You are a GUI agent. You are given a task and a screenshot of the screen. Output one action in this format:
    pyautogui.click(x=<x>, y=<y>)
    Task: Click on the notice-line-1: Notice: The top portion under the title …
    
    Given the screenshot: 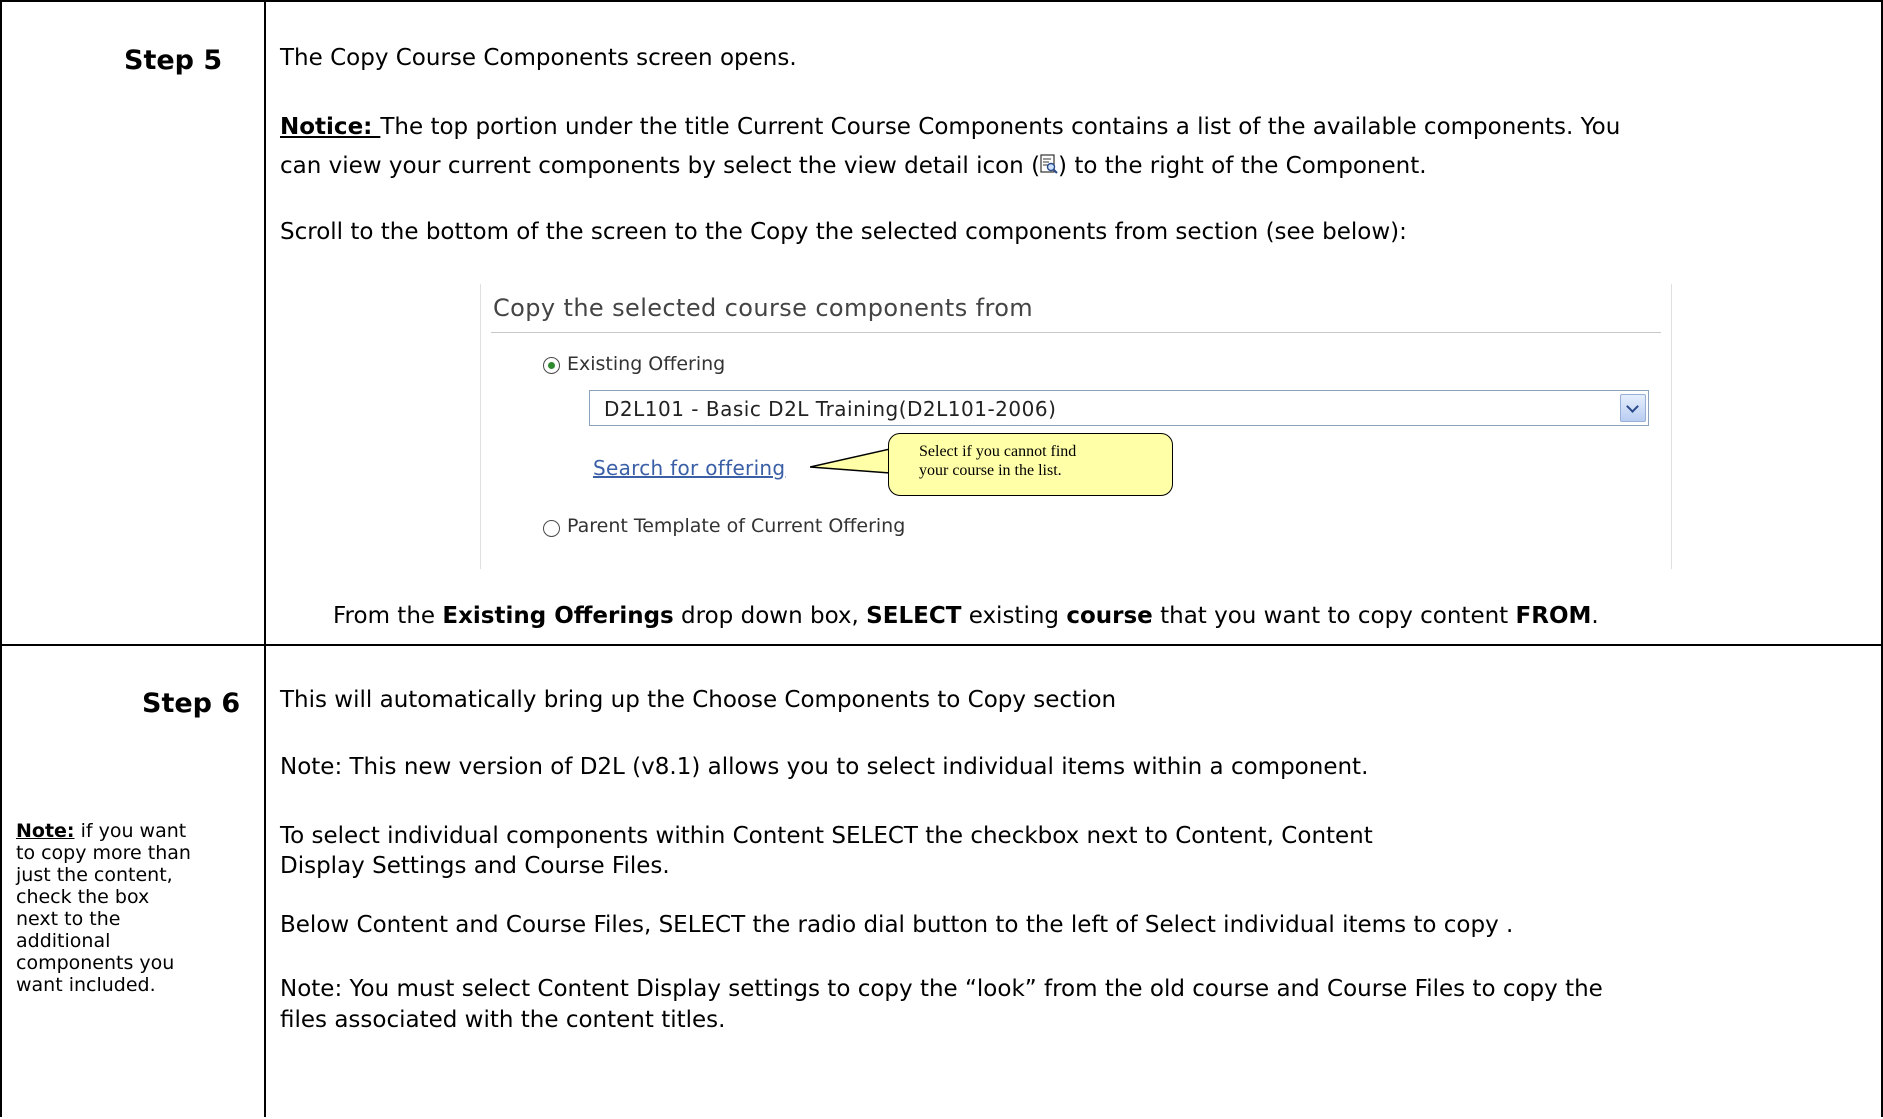 What is the action you would take?
    pyautogui.click(x=1070, y=127)
    